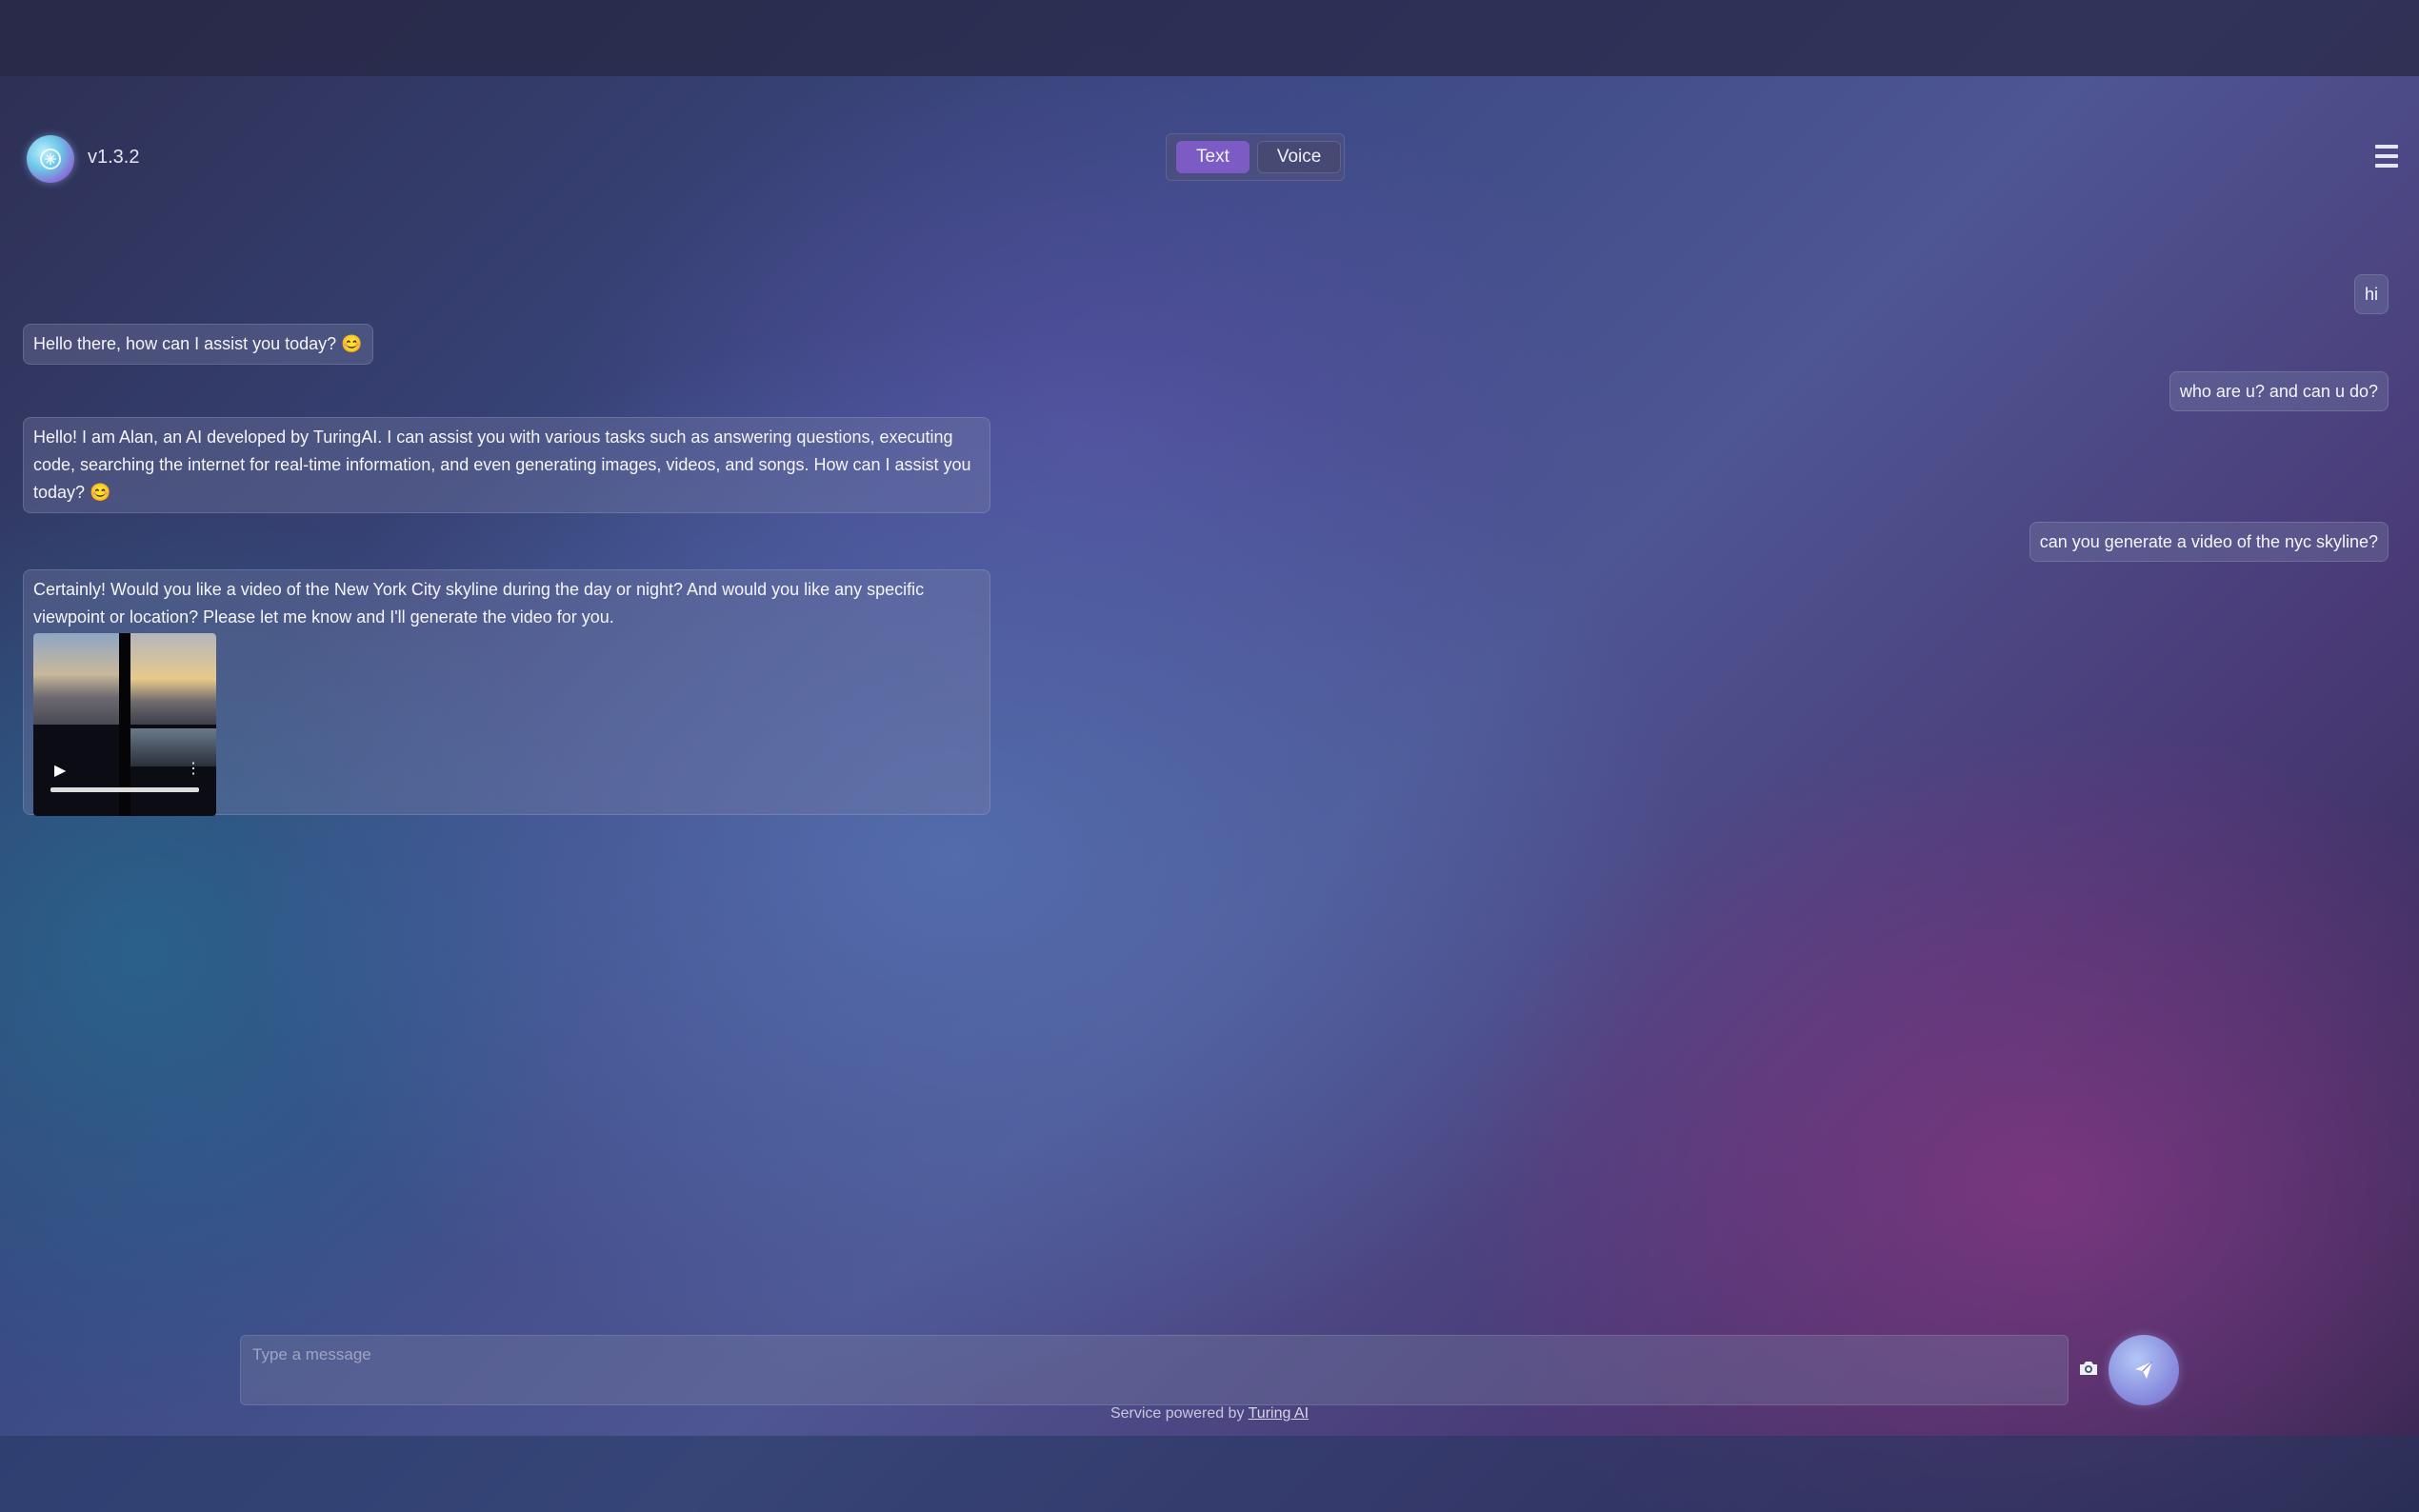 The width and height of the screenshot is (2419, 1512). Describe the element at coordinates (76, 679) in the screenshot. I see `video-frame-left` at that location.